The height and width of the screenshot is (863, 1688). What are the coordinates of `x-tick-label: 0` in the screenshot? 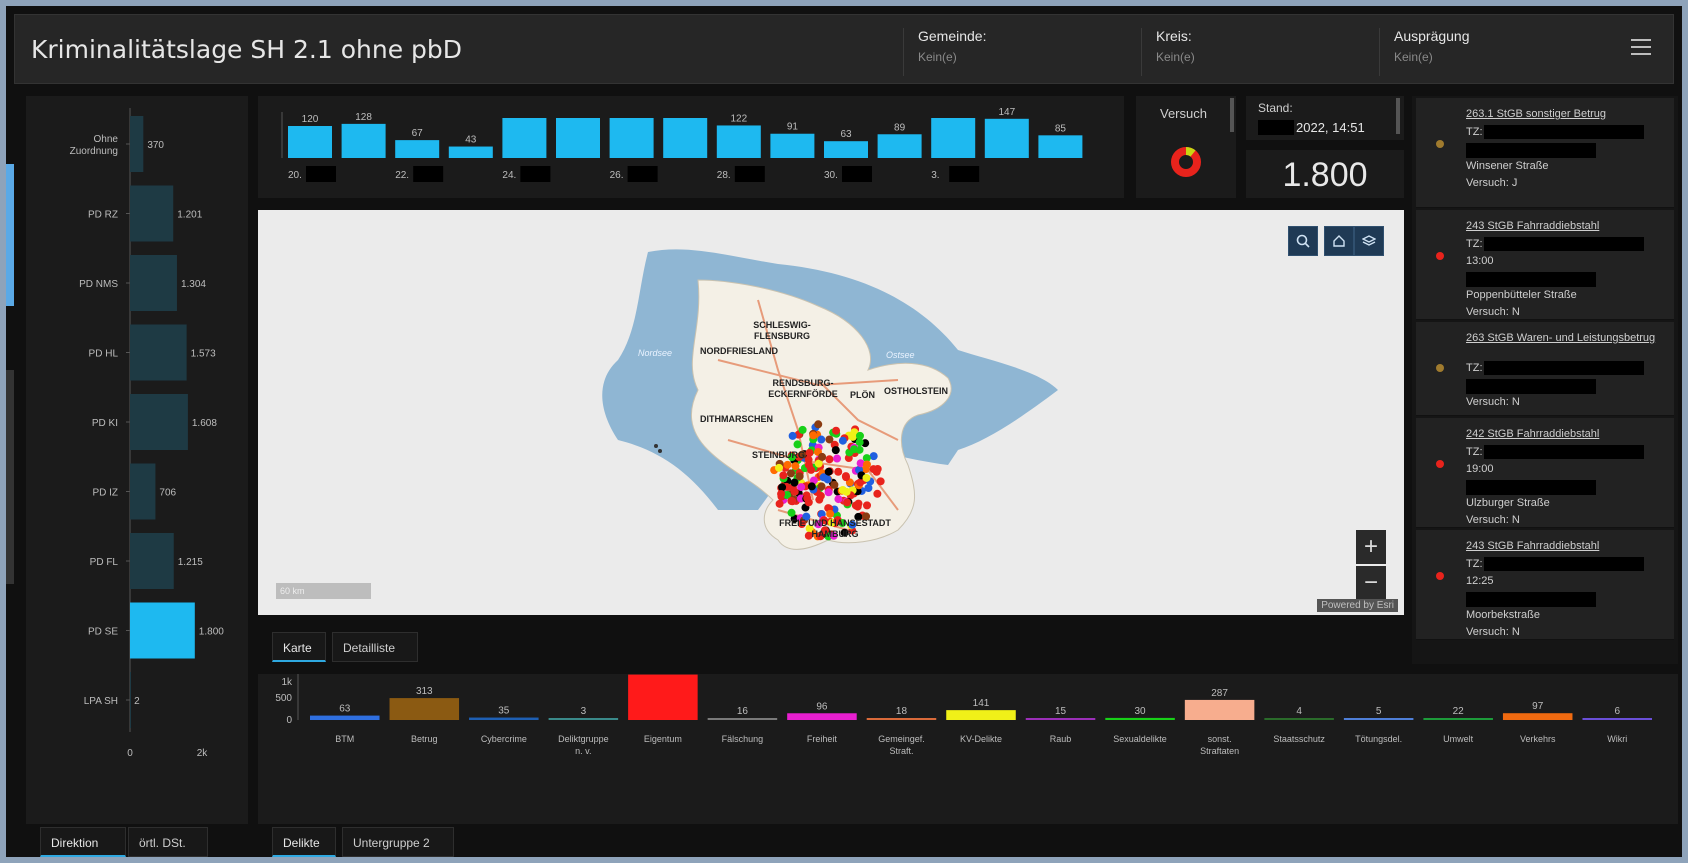 It's located at (130, 753).